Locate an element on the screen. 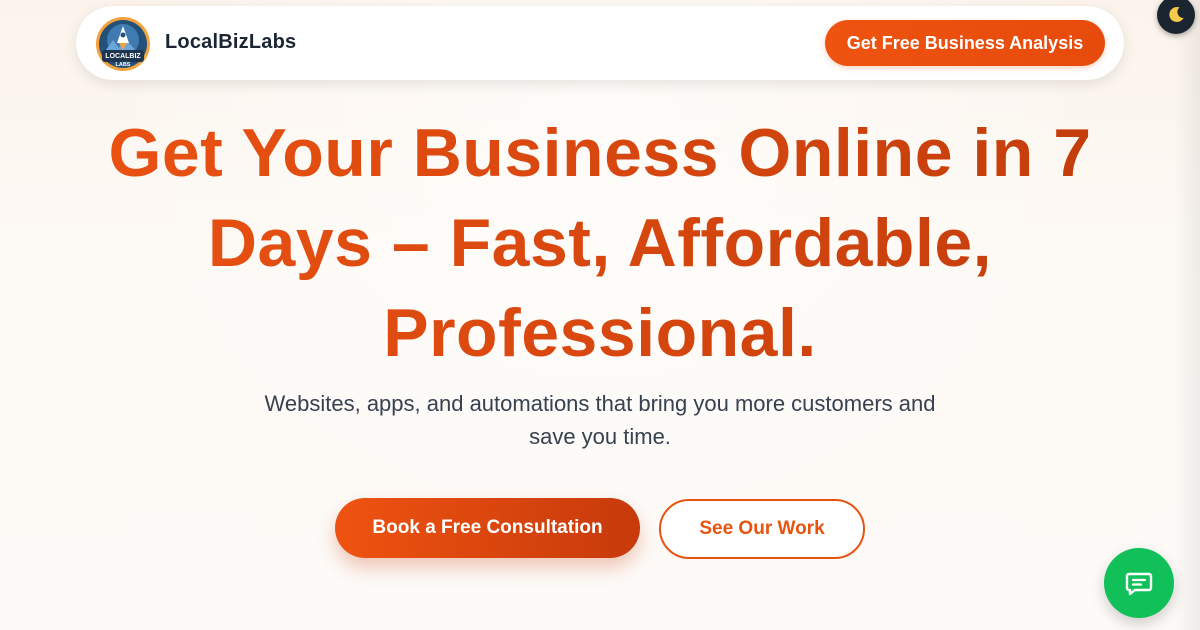 Image resolution: width=1200 pixels, height=630 pixels. hero-title-line: Professional. is located at coordinates (600, 333).